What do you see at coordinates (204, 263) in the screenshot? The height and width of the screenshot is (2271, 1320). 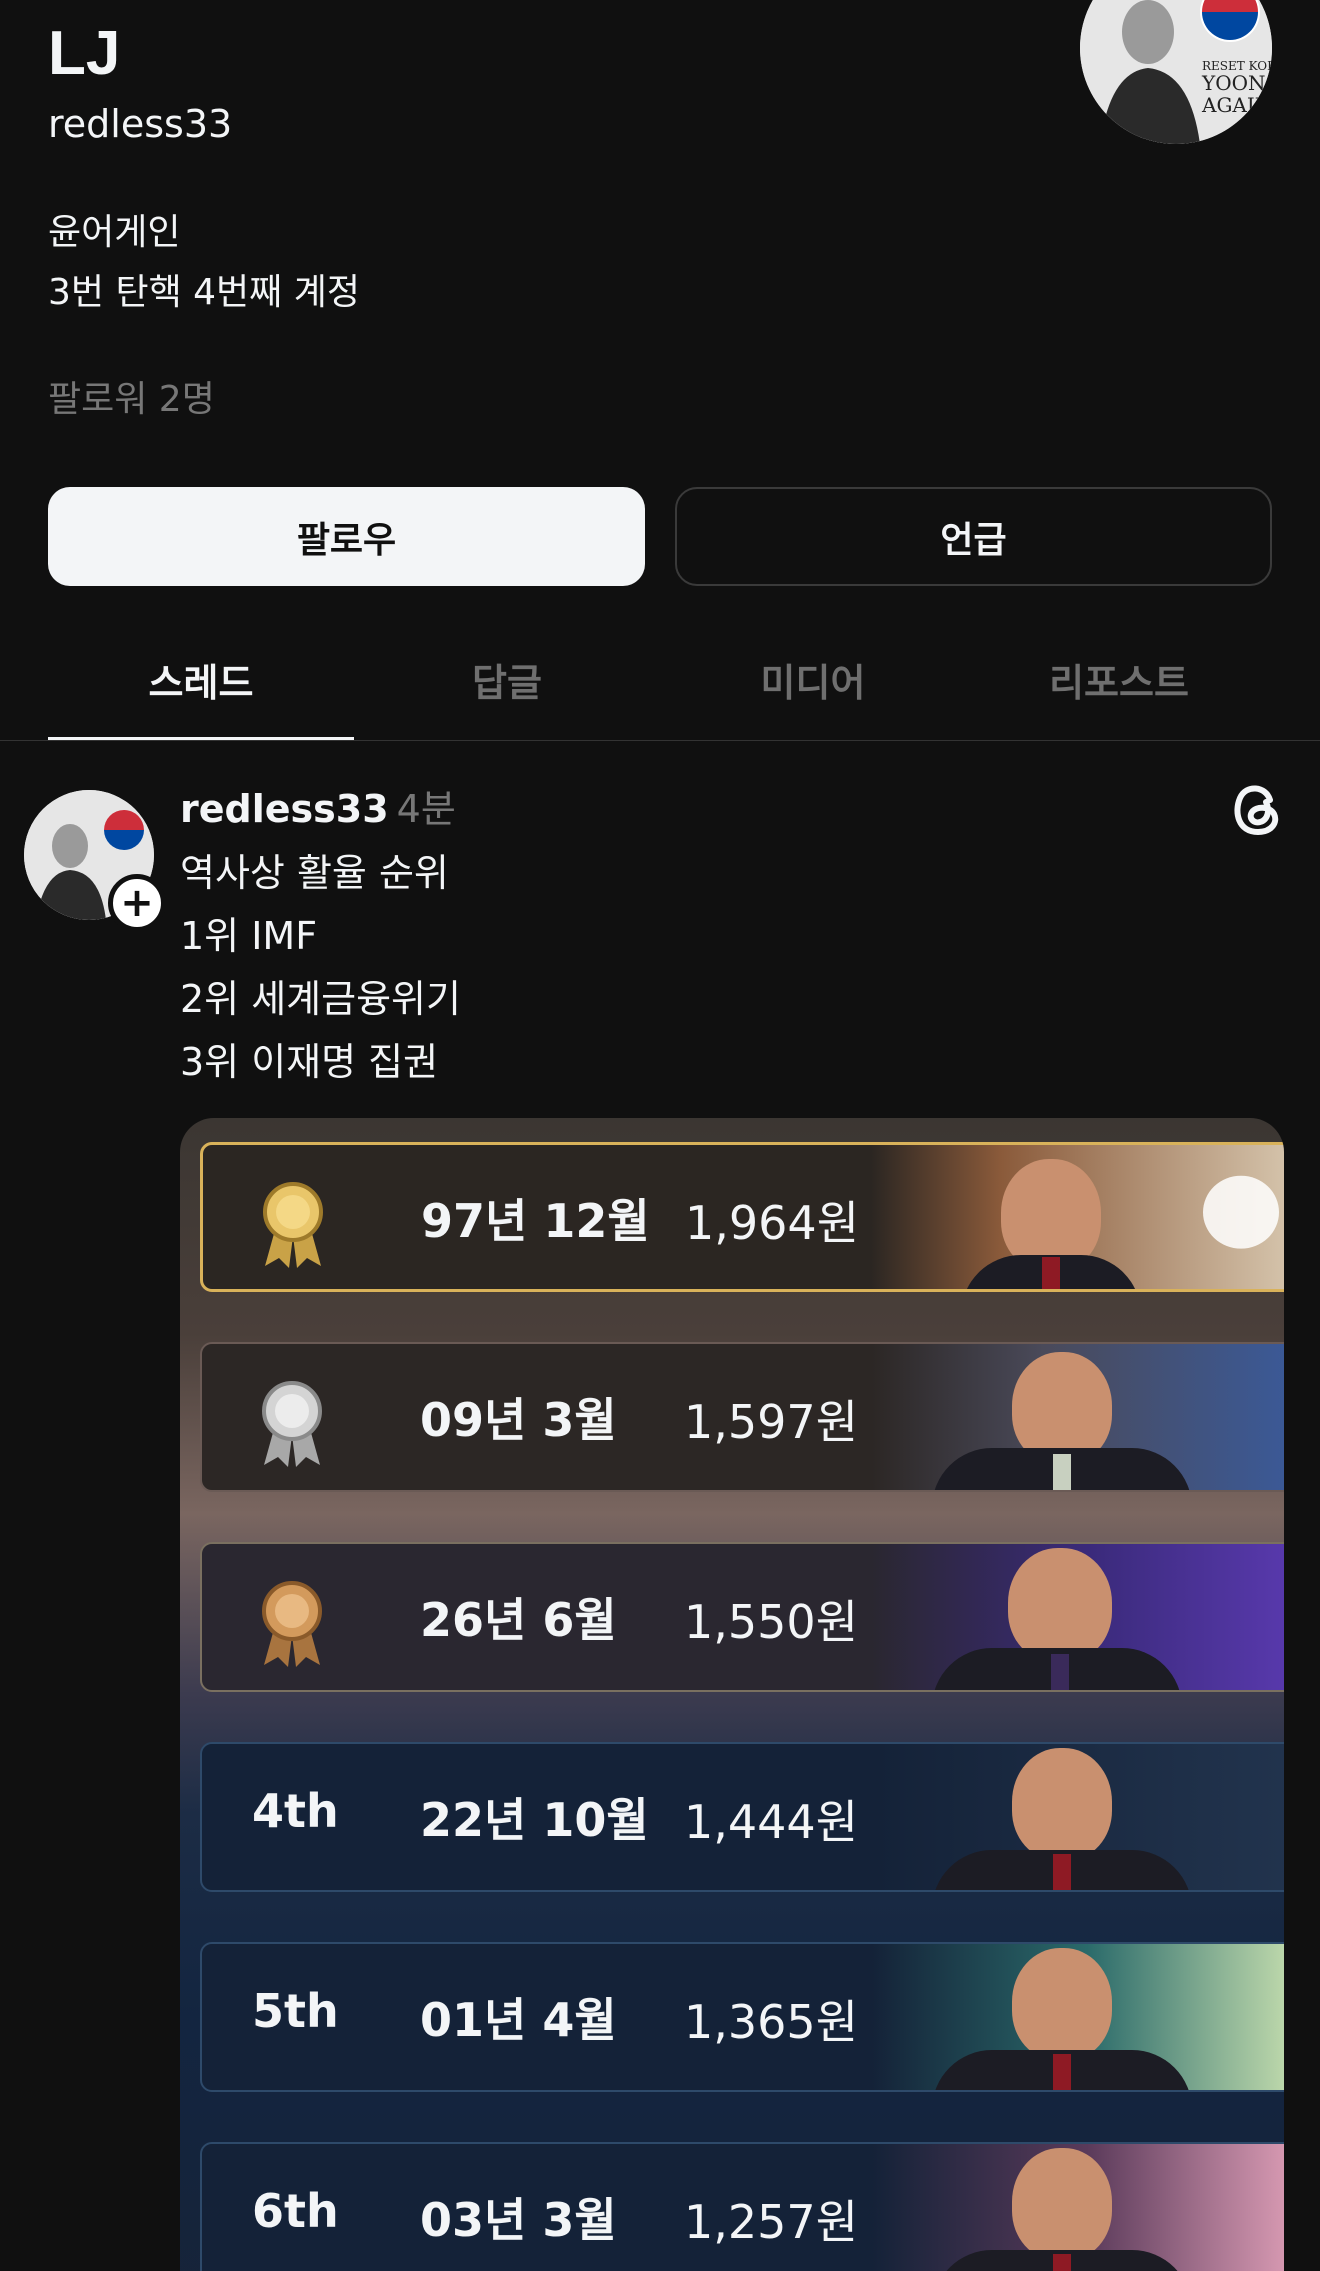 I see `profile-bio: 윤어게인 3번 탄핵 4번째 계정` at bounding box center [204, 263].